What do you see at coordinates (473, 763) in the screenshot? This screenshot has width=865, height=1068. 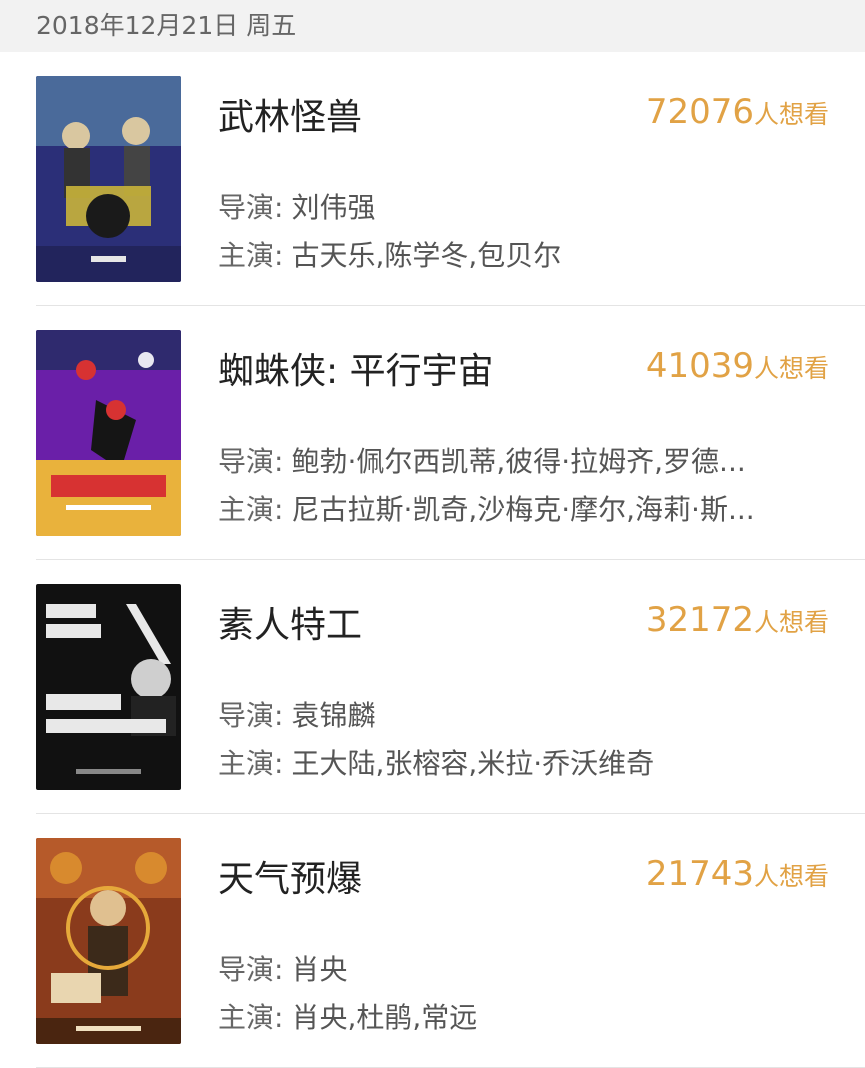 I see `cast-value: 王大陆,张榕容,米拉·乔沃维奇` at bounding box center [473, 763].